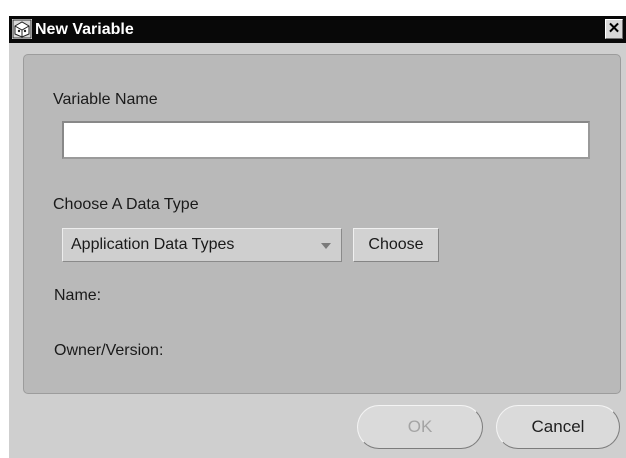 Image resolution: width=626 pixels, height=458 pixels. What do you see at coordinates (109, 350) in the screenshot?
I see `owner-version-label: Owner/Version:` at bounding box center [109, 350].